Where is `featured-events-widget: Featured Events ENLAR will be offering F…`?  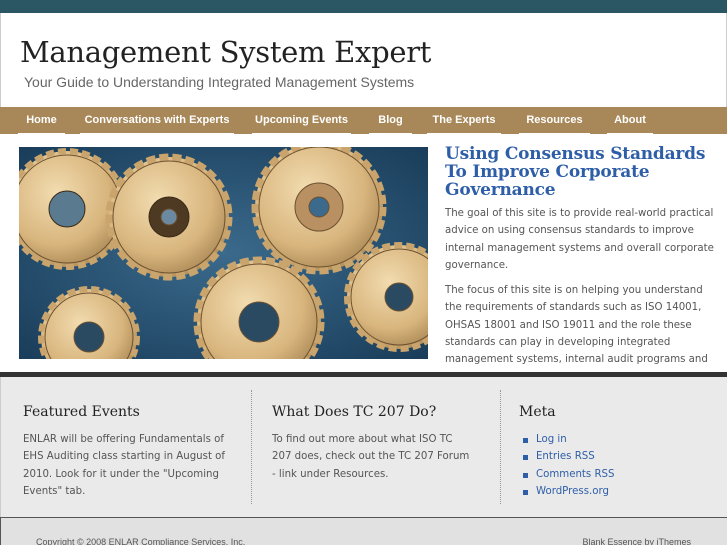
featured-events-widget: Featured Events ENLAR will be offering F… is located at coordinates (135, 447).